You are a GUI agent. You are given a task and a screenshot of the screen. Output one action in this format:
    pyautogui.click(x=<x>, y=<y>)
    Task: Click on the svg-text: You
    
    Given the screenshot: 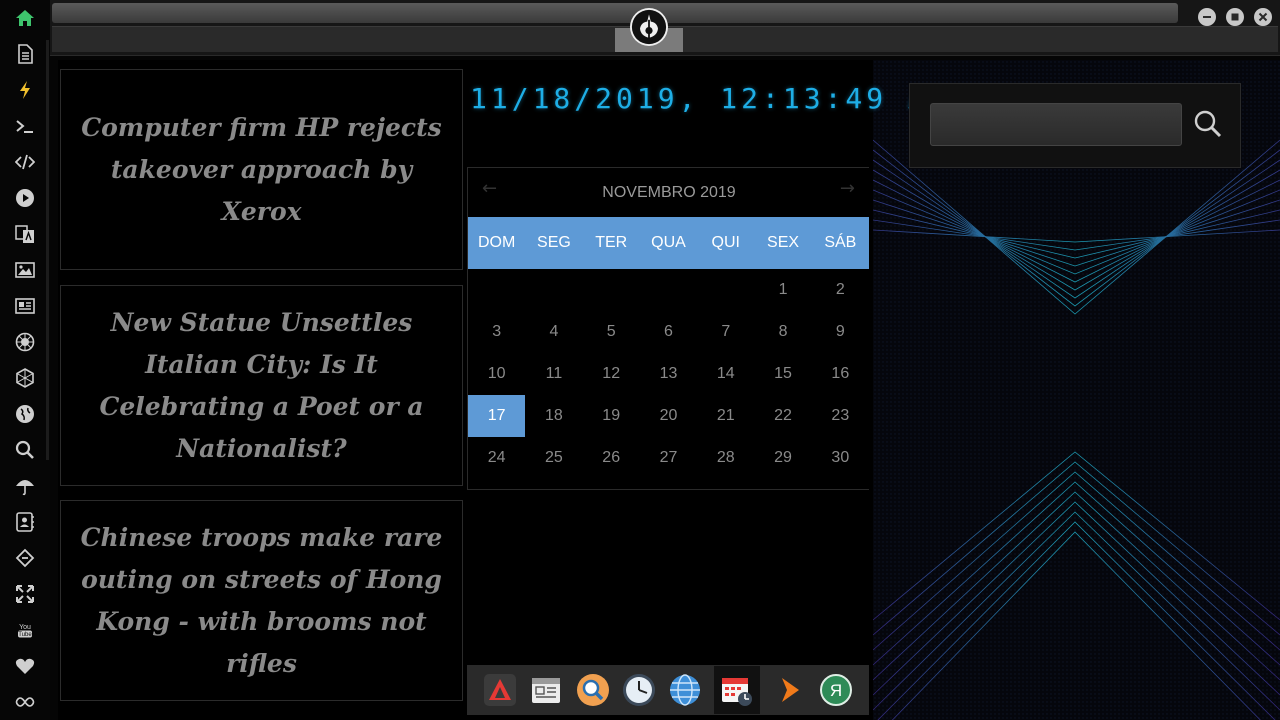 What is the action you would take?
    pyautogui.click(x=25, y=627)
    